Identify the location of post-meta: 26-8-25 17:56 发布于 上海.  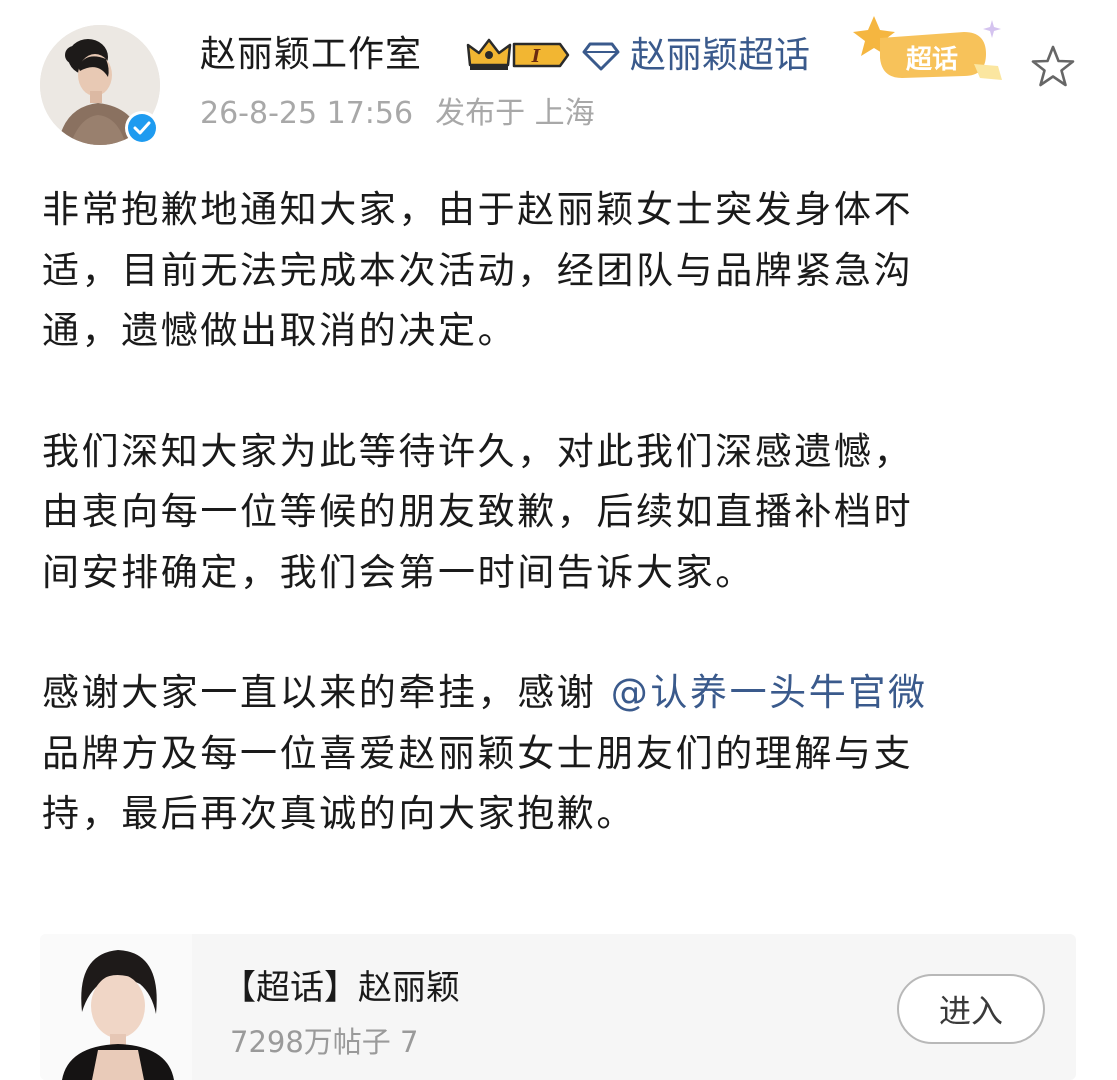
(397, 114).